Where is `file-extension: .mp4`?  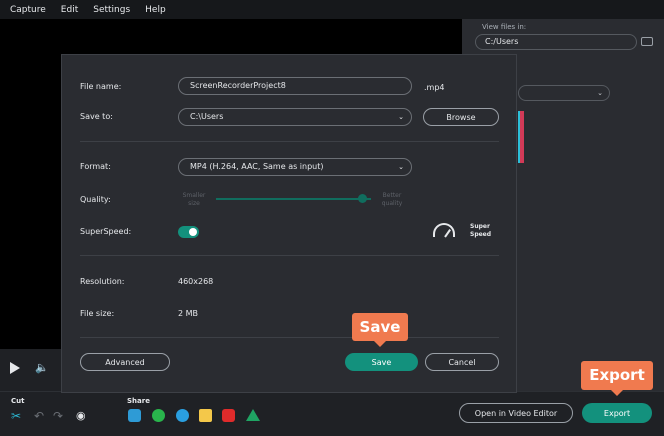 file-extension: .mp4 is located at coordinates (434, 87).